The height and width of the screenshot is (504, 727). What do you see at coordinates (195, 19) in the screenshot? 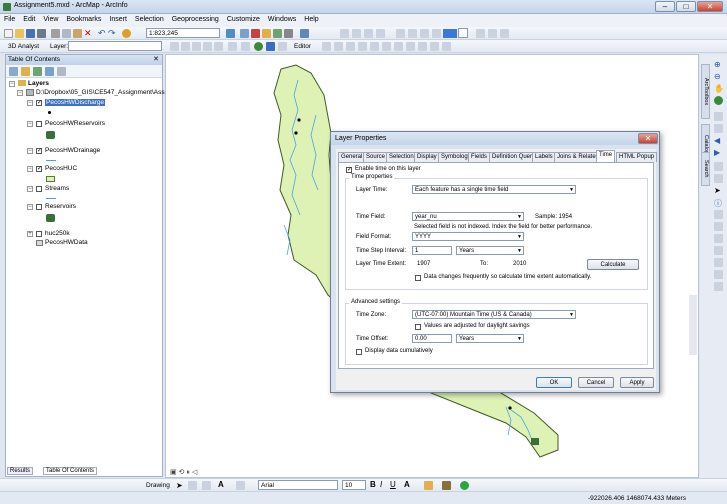
I see `menu-geoprocessing: Geoprocessing` at bounding box center [195, 19].